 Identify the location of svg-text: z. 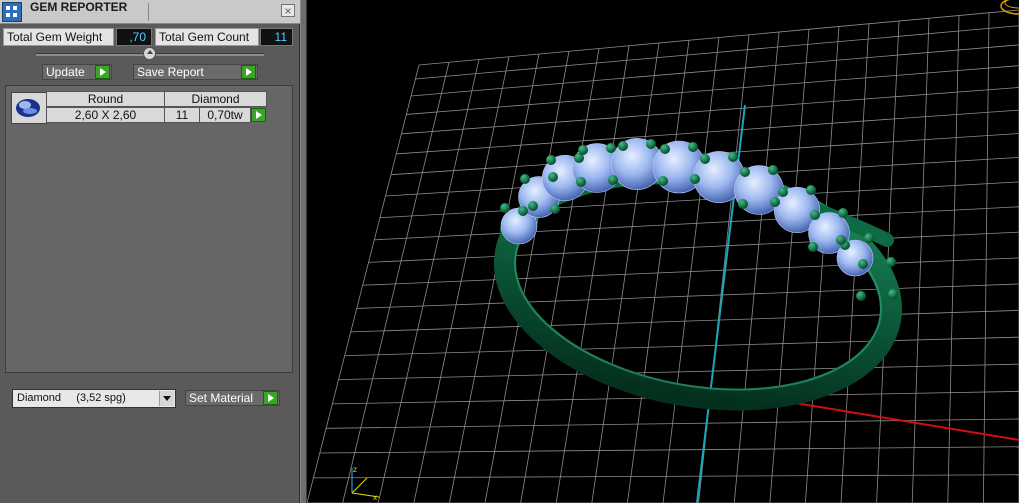
(355, 469).